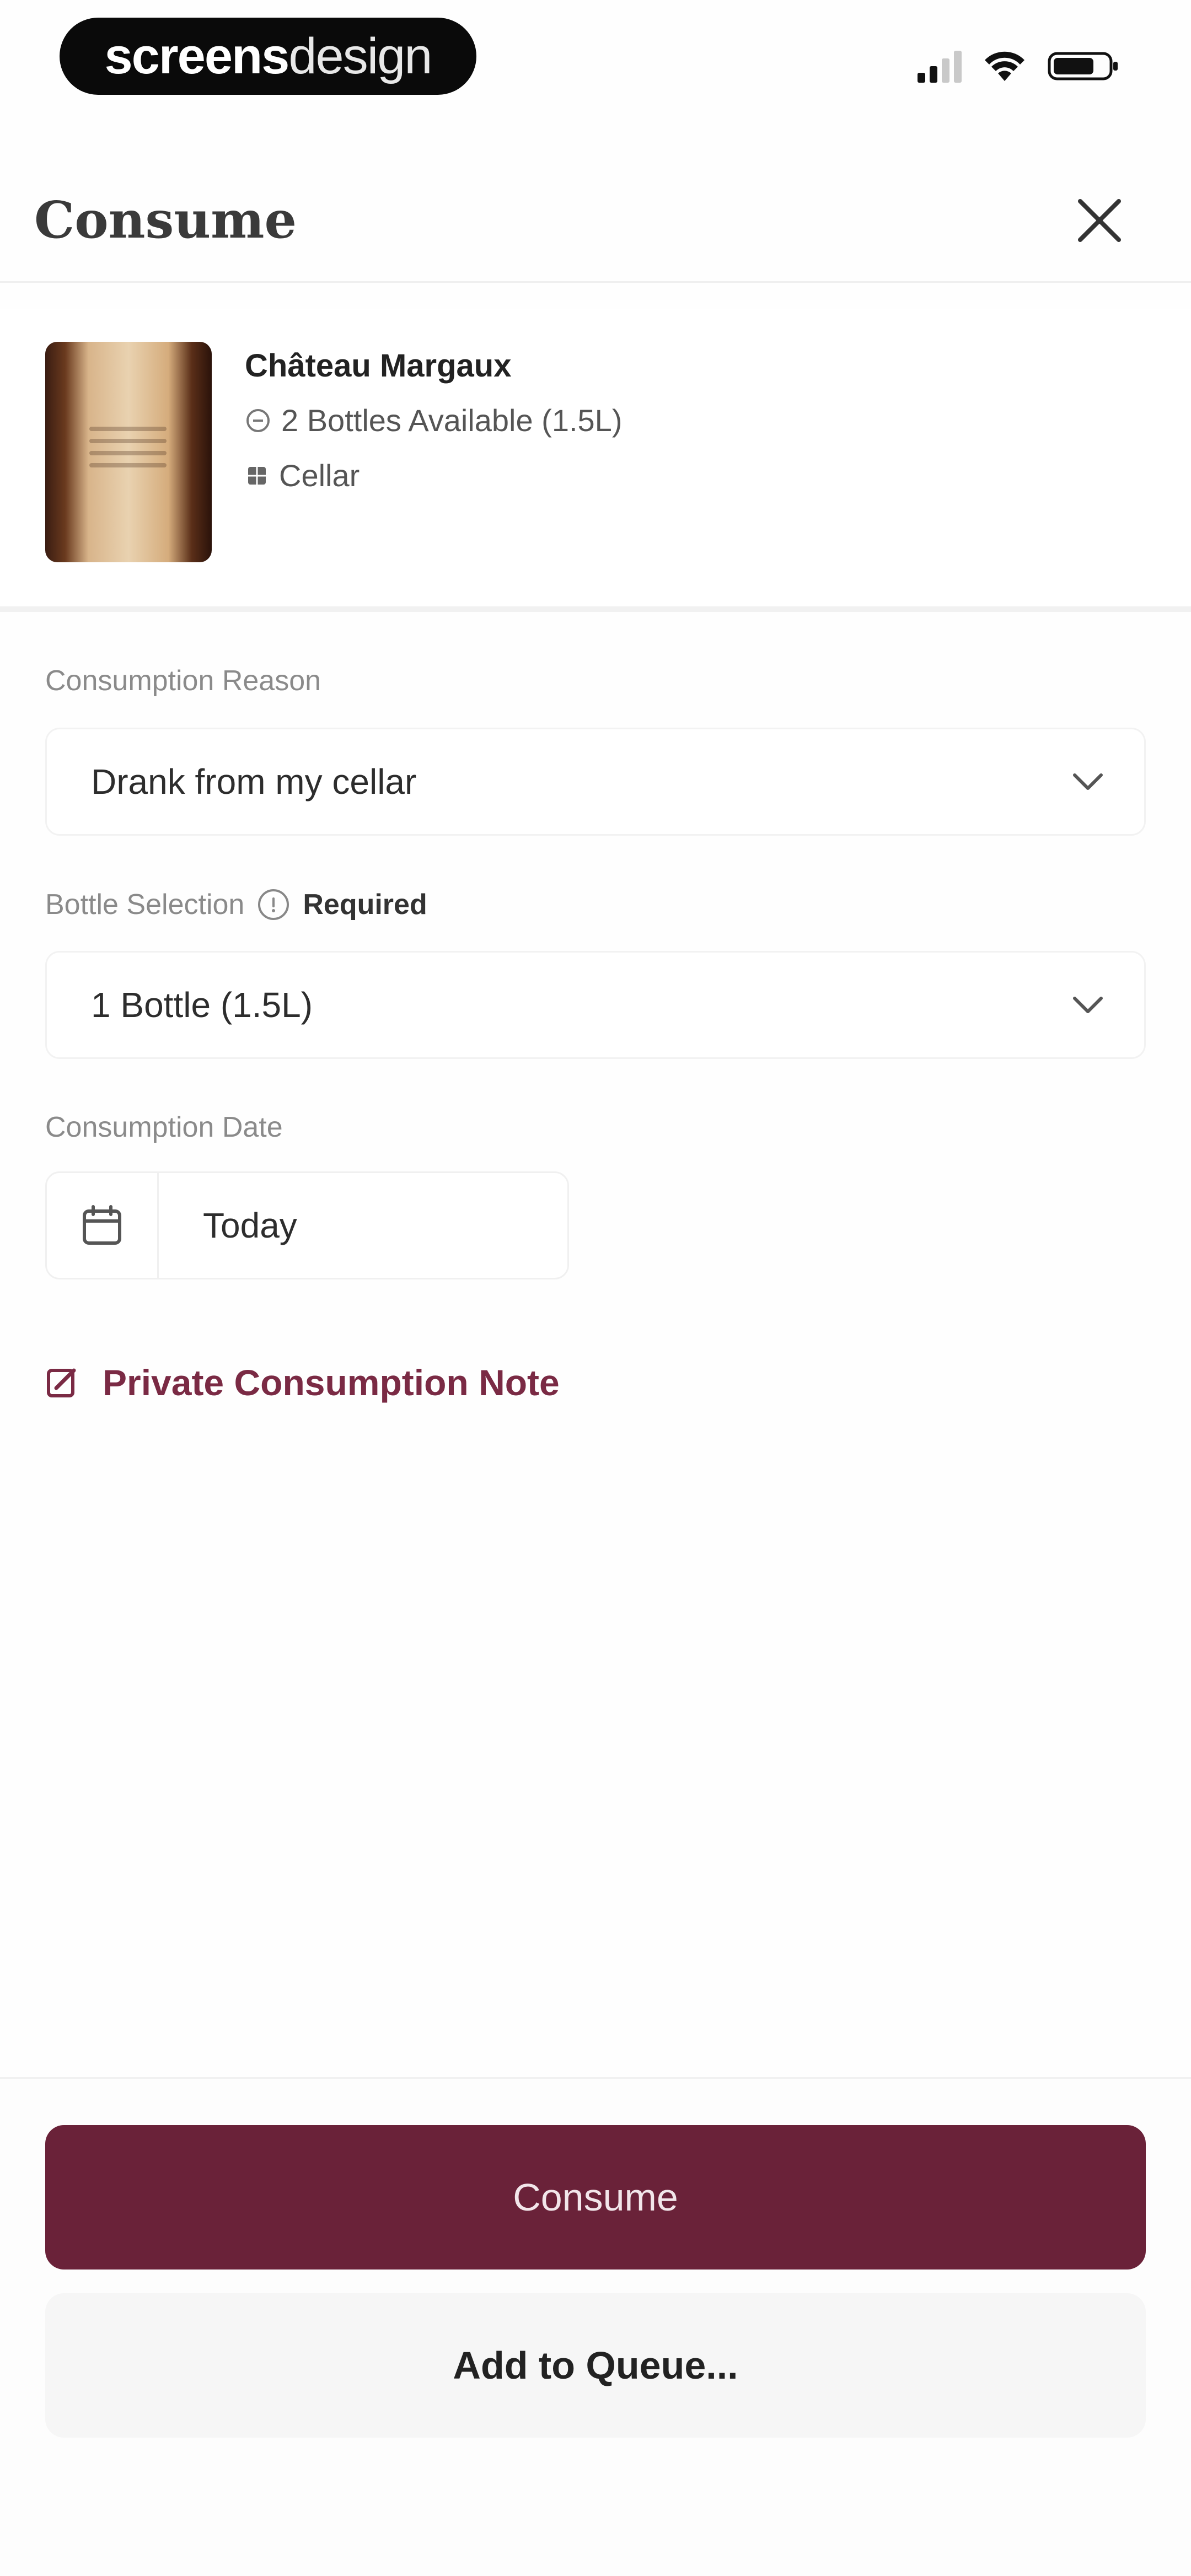 The height and width of the screenshot is (2576, 1191). I want to click on calendar-button, so click(103, 1225).